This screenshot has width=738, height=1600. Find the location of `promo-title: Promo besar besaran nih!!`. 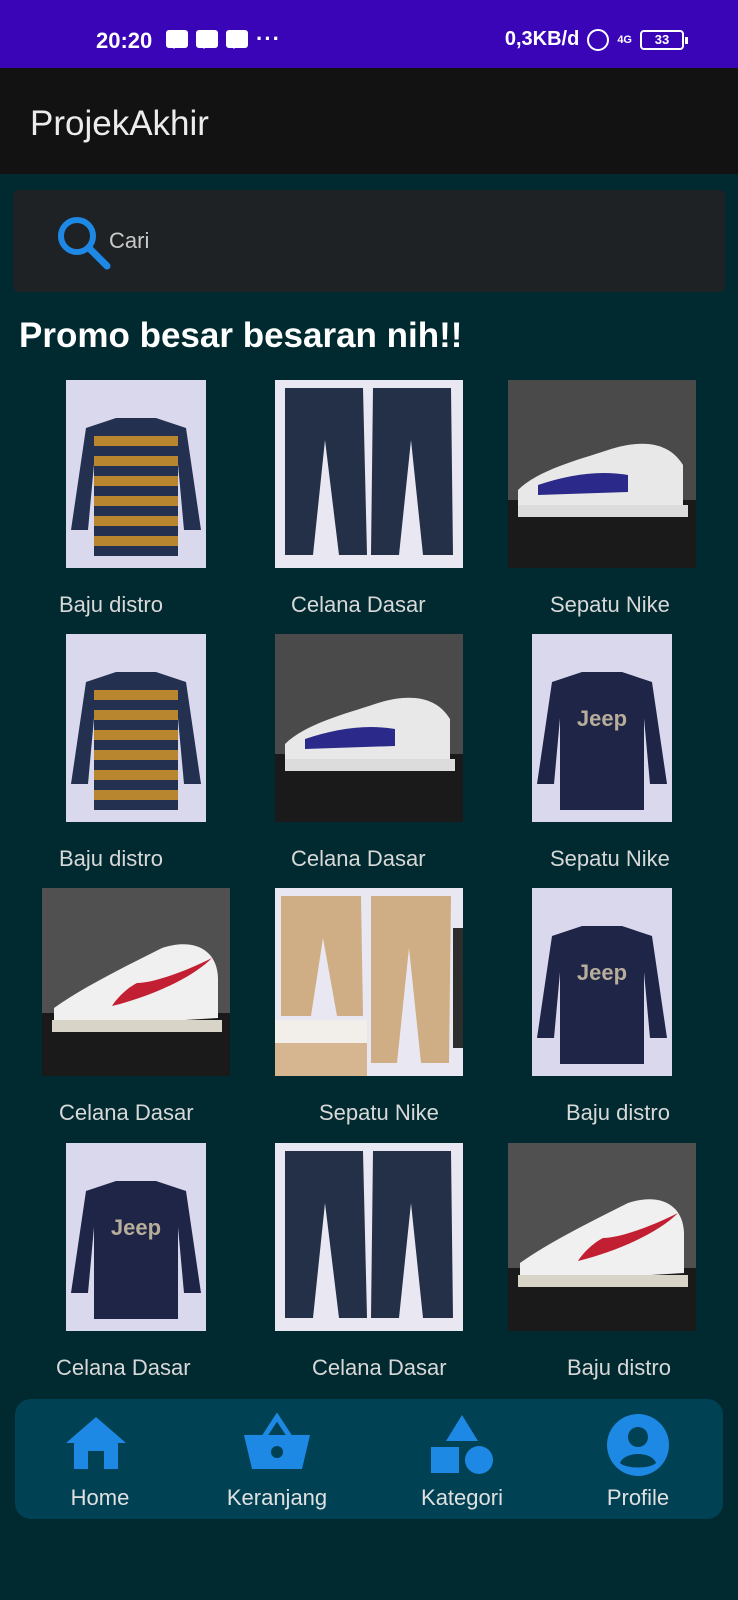

promo-title: Promo besar besaran nih!! is located at coordinates (241, 335).